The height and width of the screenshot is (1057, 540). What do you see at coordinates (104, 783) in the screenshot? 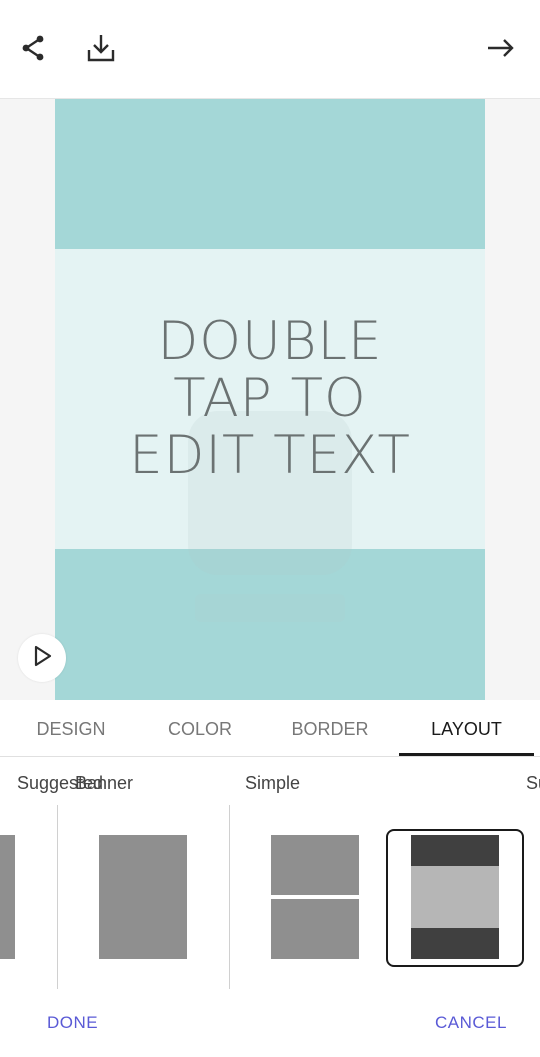
I see `category-label-banner: Banner` at bounding box center [104, 783].